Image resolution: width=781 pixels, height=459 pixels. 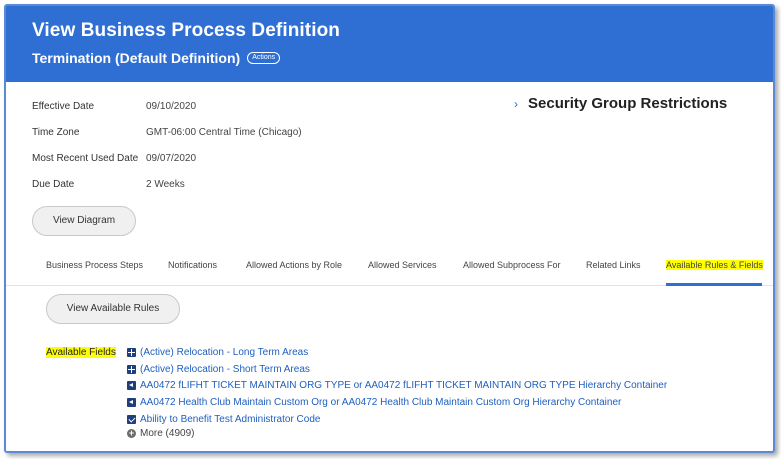 What do you see at coordinates (131, 433) in the screenshot?
I see `plus-circle-icon: +` at bounding box center [131, 433].